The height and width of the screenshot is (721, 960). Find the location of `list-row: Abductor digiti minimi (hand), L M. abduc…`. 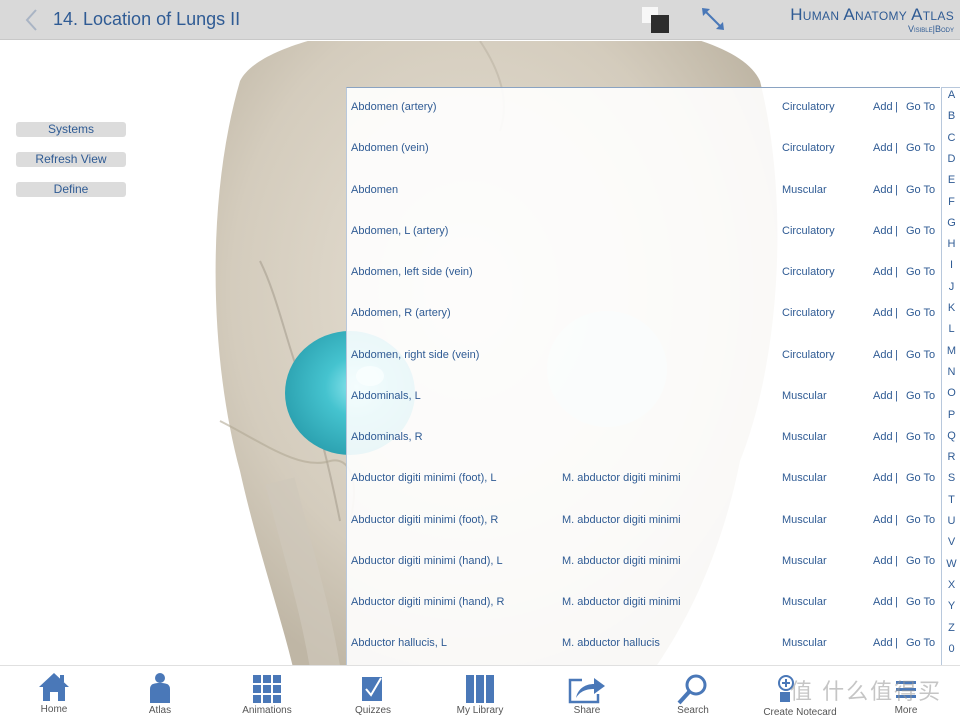

list-row: Abductor digiti minimi (hand), L M. abduc… is located at coordinates (643, 562).